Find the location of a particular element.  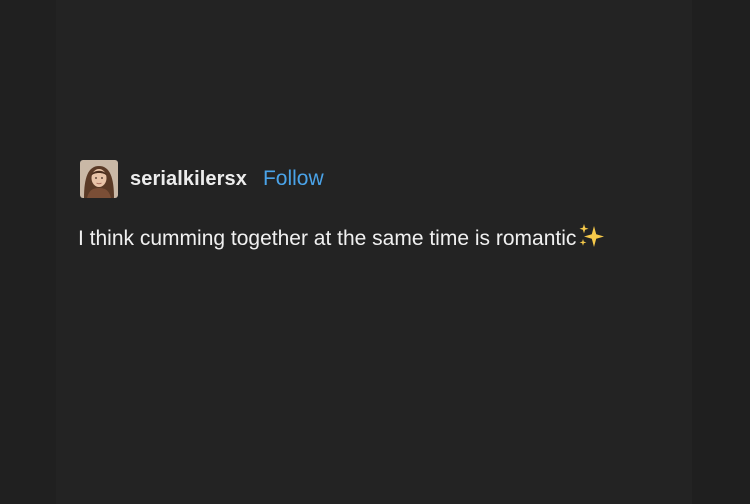

left-margin is located at coordinates (28, 252).